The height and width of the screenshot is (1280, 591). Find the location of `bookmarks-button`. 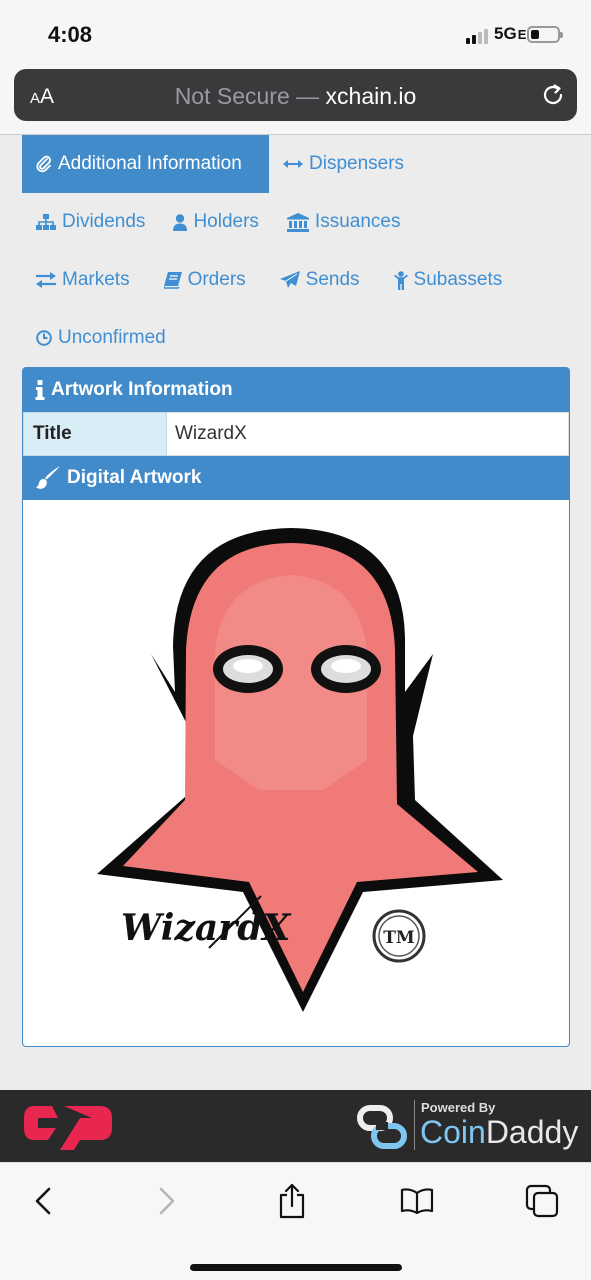

bookmarks-button is located at coordinates (417, 1201).